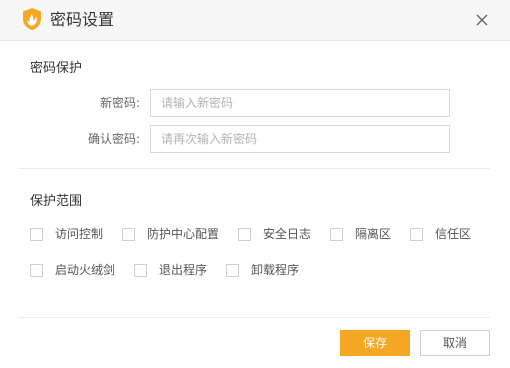 The height and width of the screenshot is (368, 510). What do you see at coordinates (455, 343) in the screenshot?
I see `cancel-button: 取消` at bounding box center [455, 343].